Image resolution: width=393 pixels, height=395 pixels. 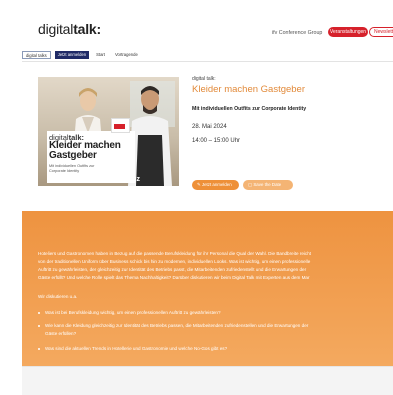 I want to click on tab-register: Jetzt anmelden, so click(x=72, y=55).